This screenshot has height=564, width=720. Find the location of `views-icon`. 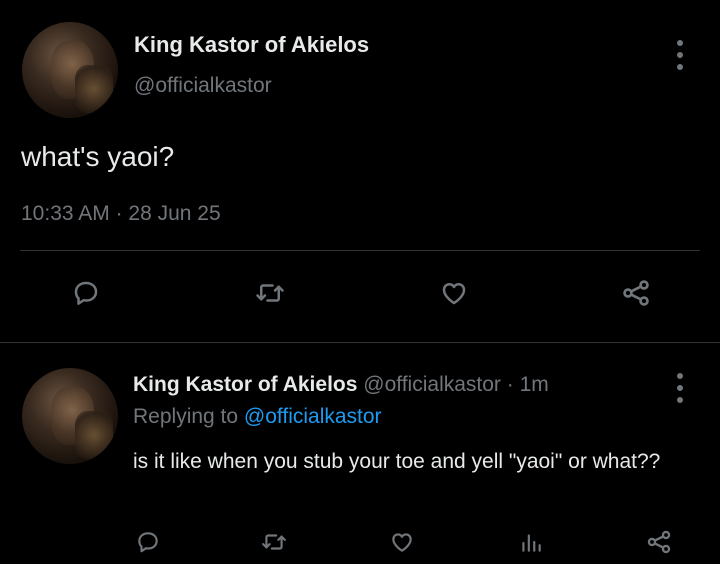

views-icon is located at coordinates (531, 543).